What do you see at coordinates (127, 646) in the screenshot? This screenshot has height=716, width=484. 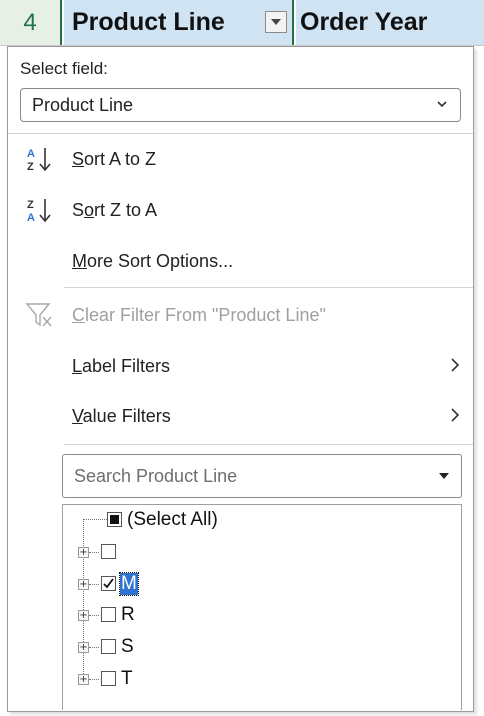 I see `list-item-label: S` at bounding box center [127, 646].